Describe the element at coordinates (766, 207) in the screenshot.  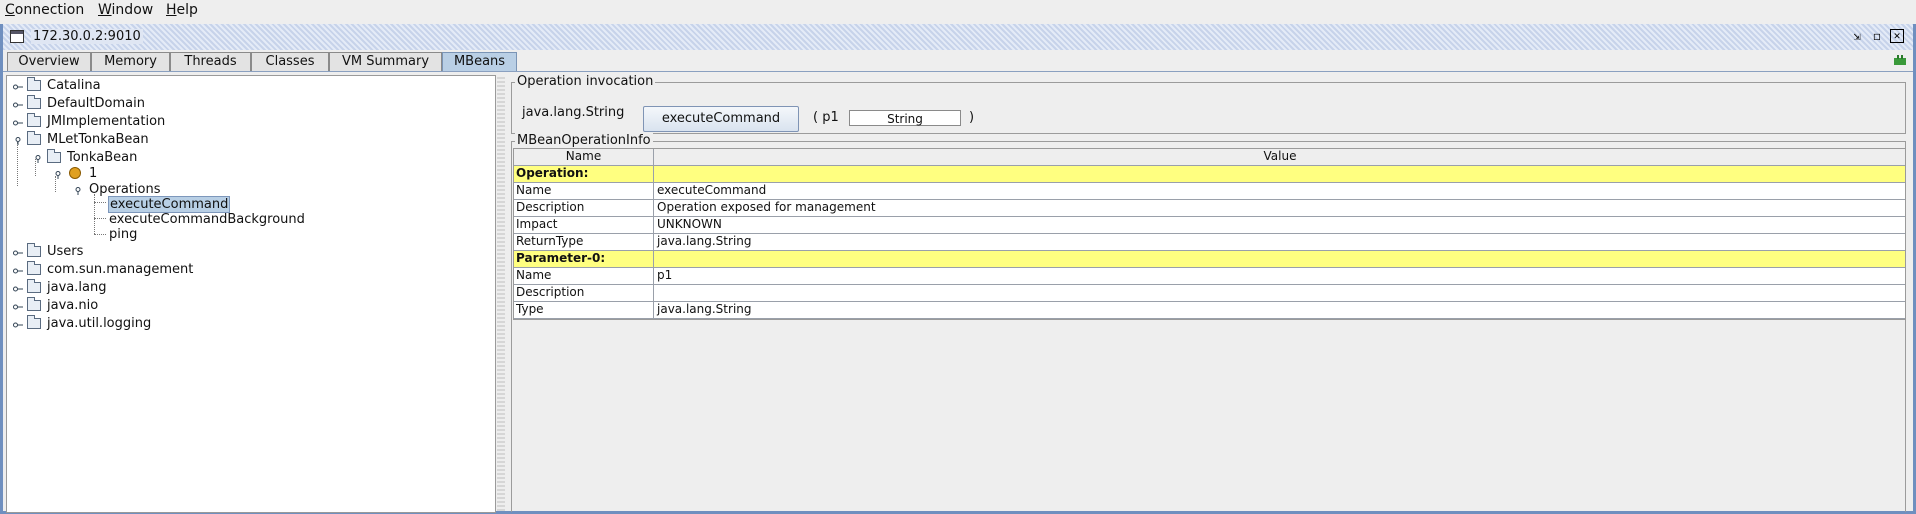
I see `cell-value: Operation exposed for management` at that location.